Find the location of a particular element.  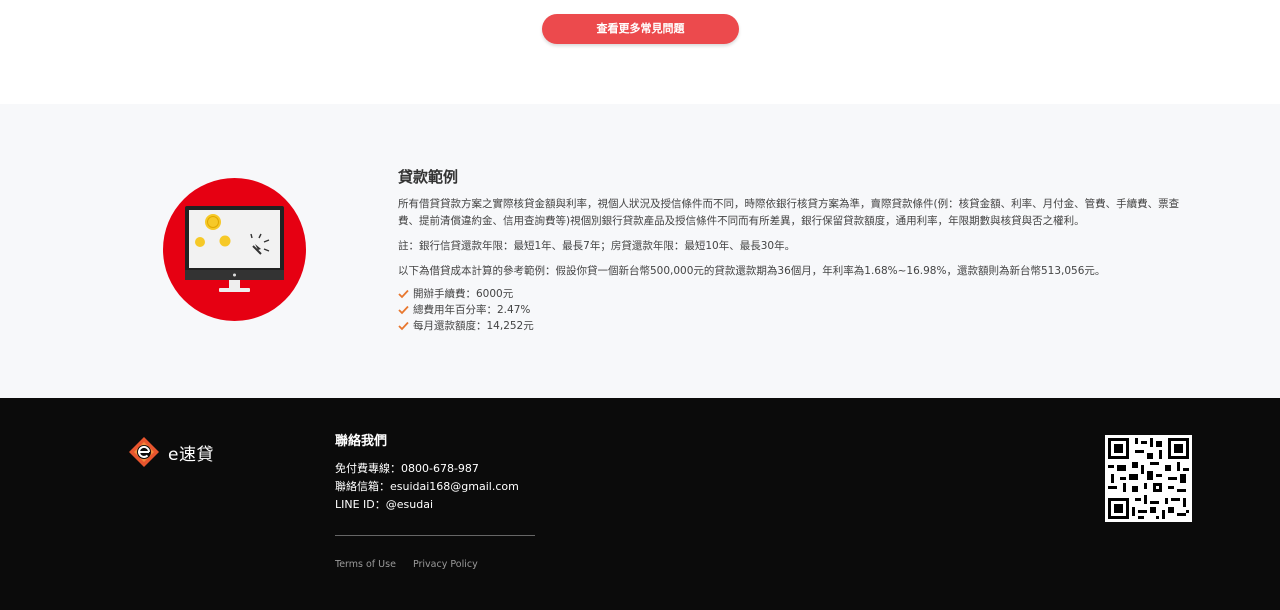

contact-title: 聯絡我們 is located at coordinates (361, 441).